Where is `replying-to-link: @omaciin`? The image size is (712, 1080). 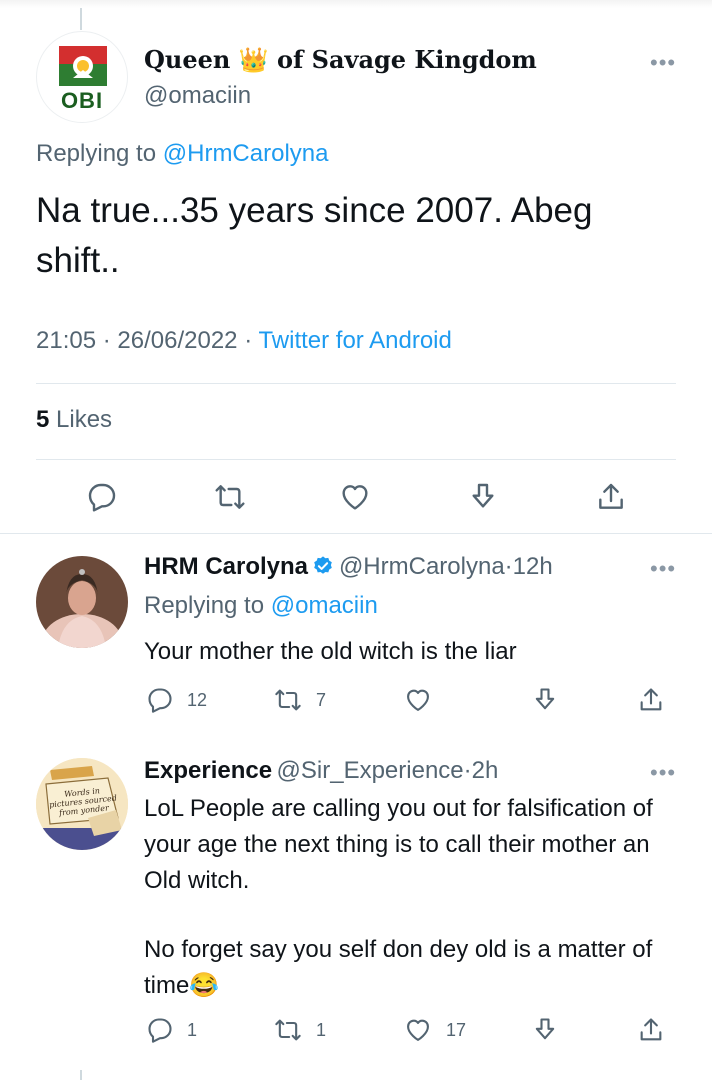 replying-to-link: @omaciin is located at coordinates (324, 605).